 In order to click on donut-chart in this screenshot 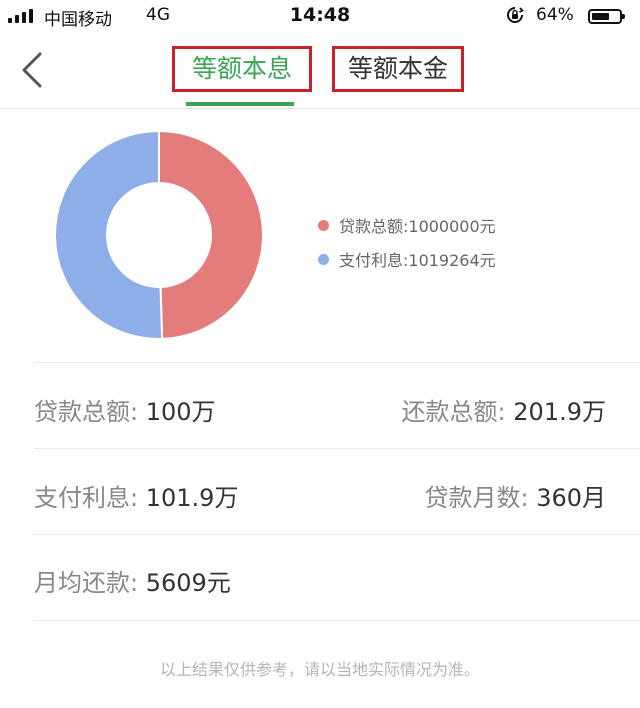, I will do `click(159, 235)`.